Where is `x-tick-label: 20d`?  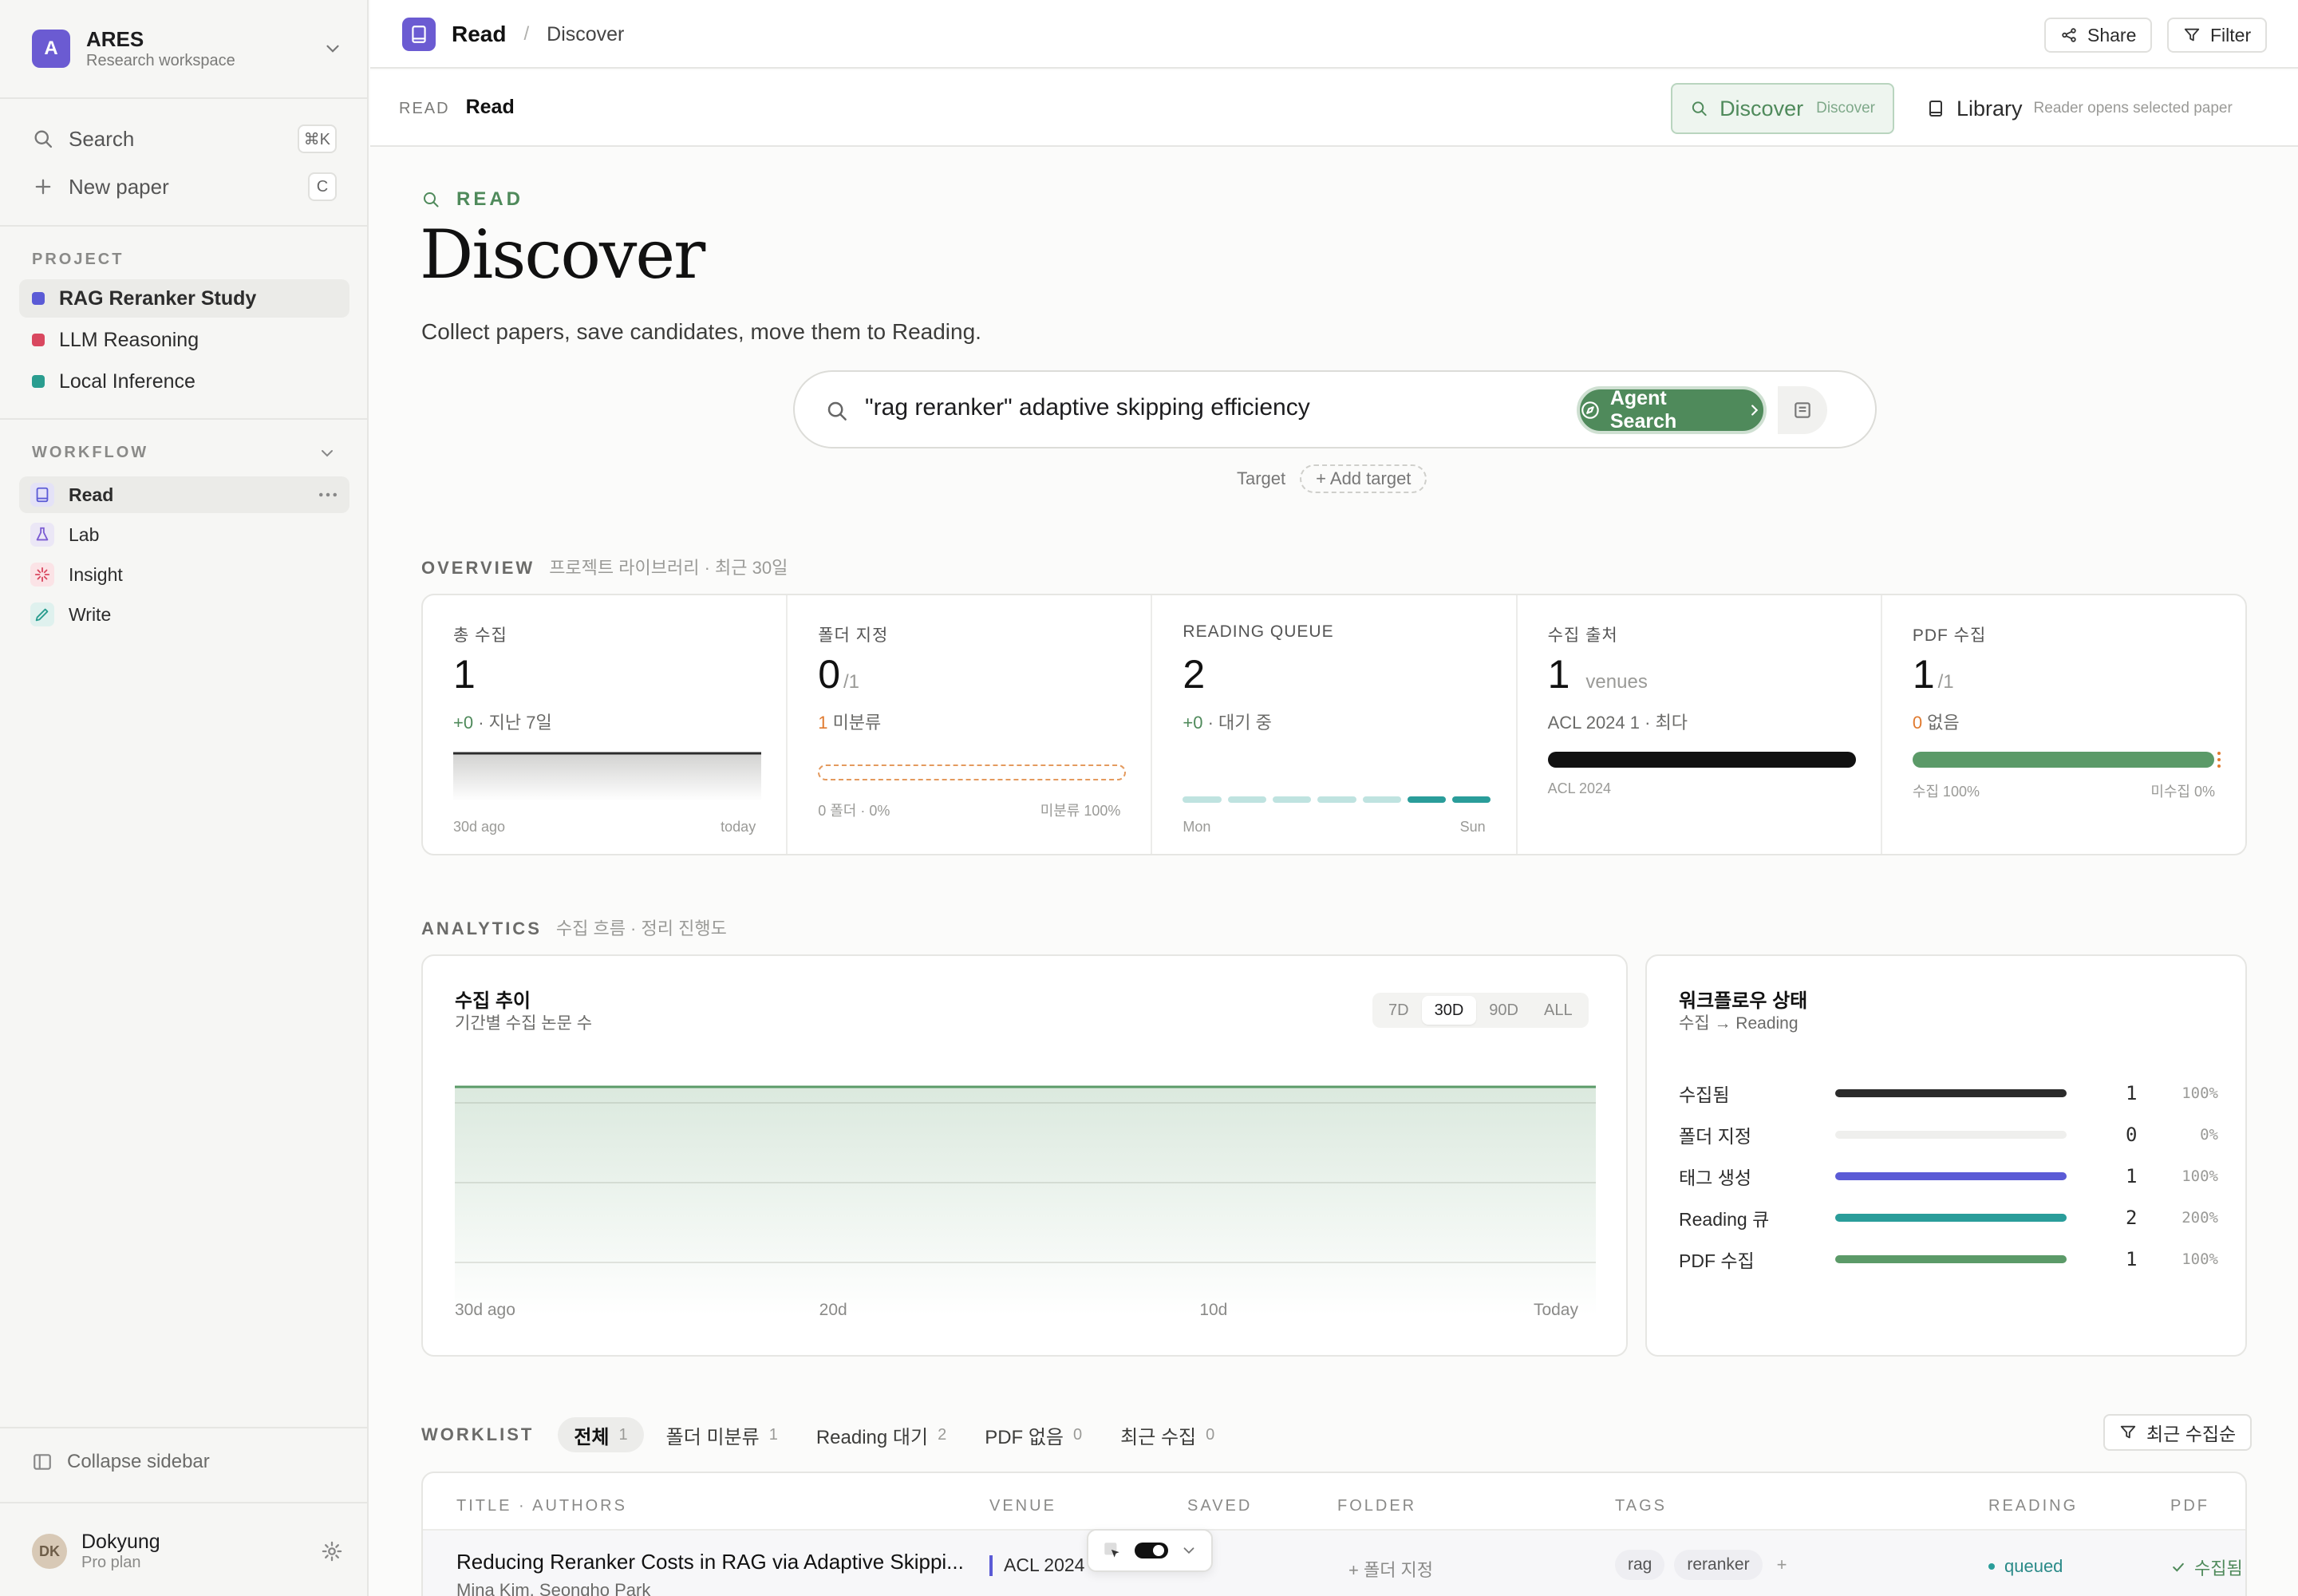 x-tick-label: 20d is located at coordinates (833, 1310).